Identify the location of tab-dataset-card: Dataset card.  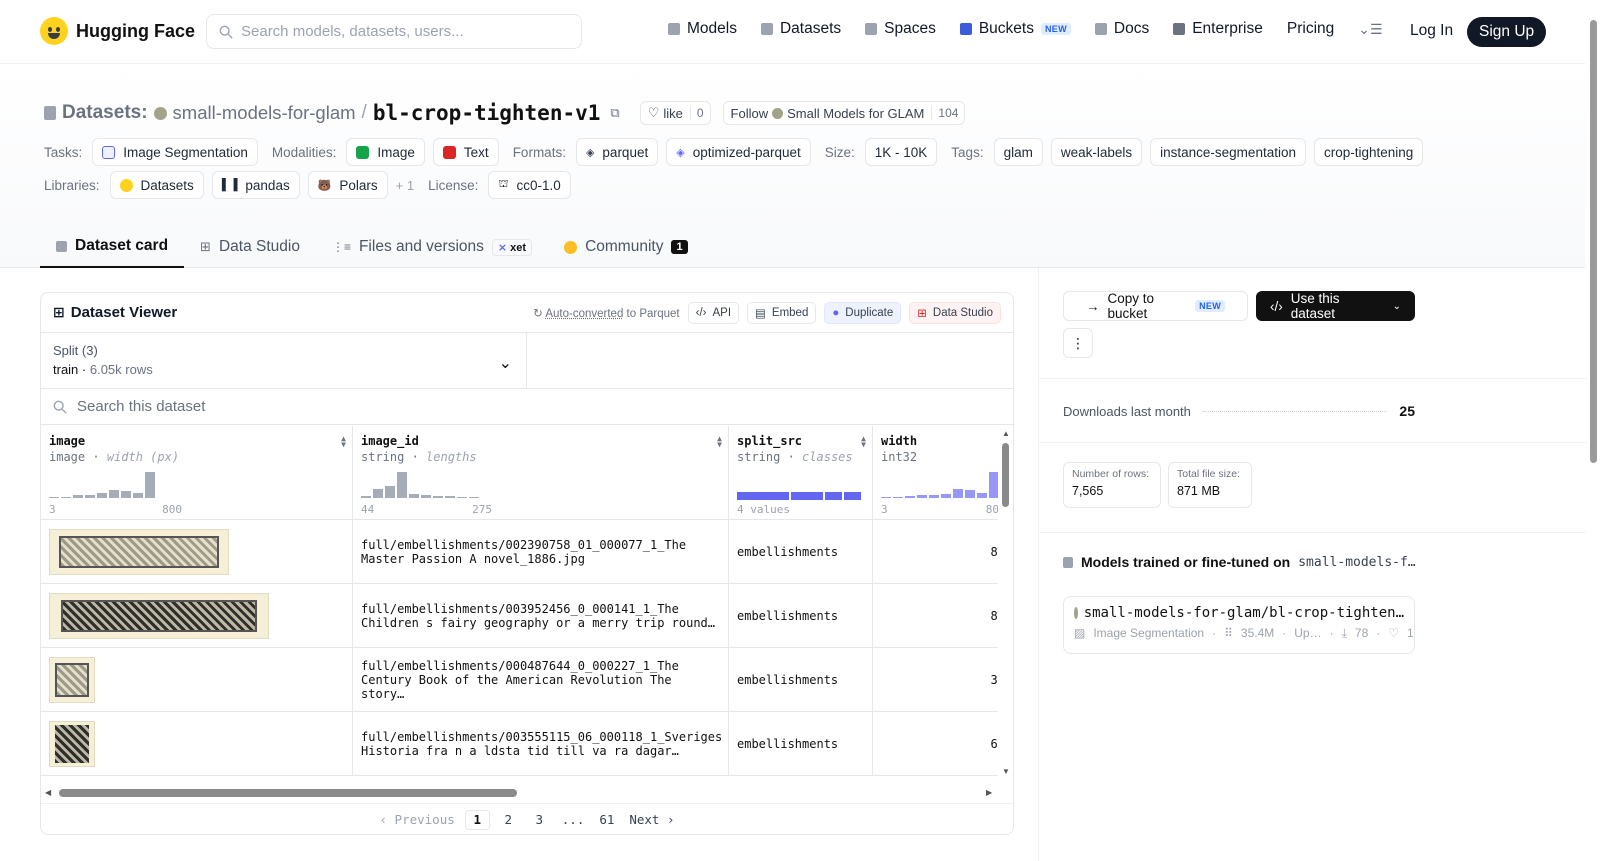
(112, 247).